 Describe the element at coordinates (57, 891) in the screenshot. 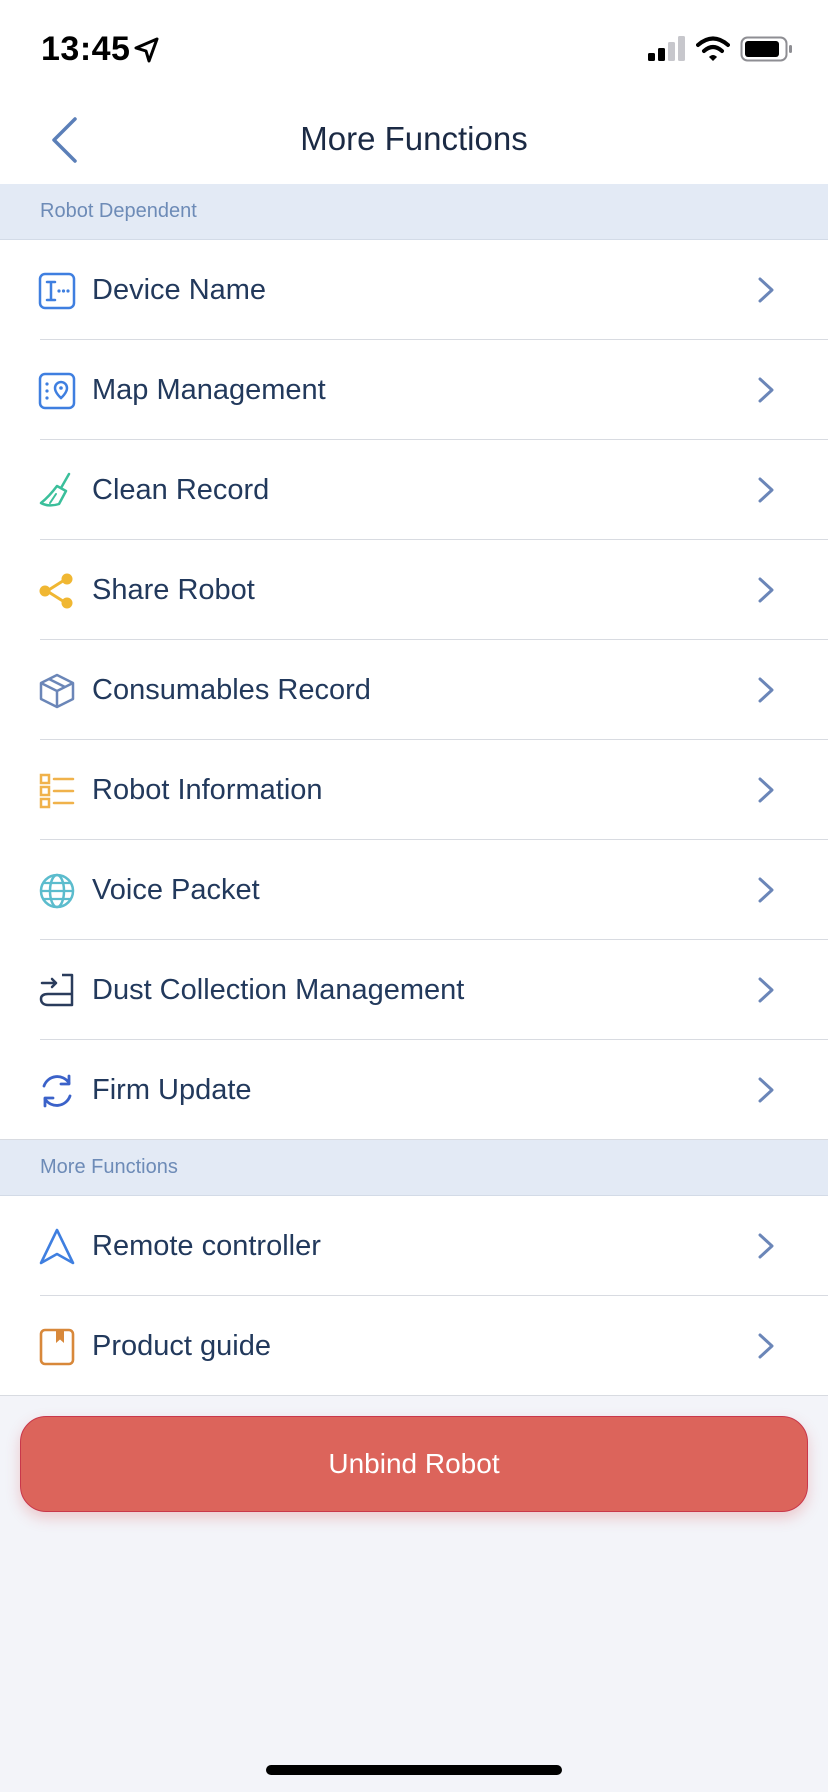

I see `globe-icon` at that location.